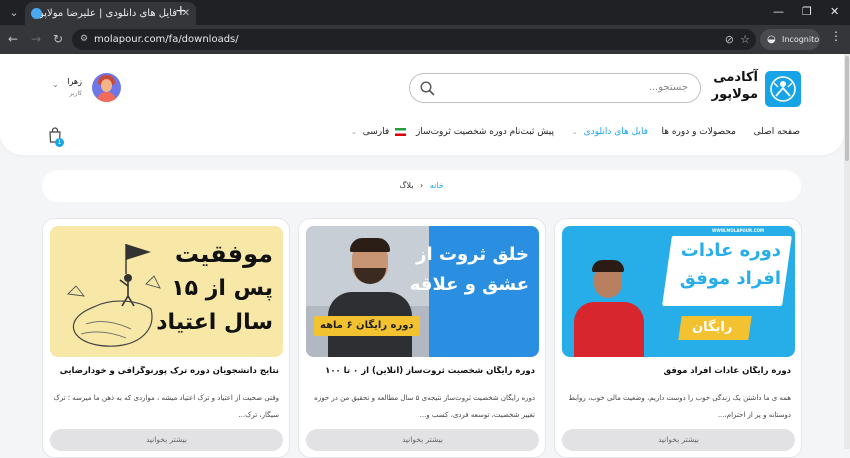 The height and width of the screenshot is (458, 850). What do you see at coordinates (738, 230) in the screenshot?
I see `thumb-site: WWW.MOLAPOUR.COM` at bounding box center [738, 230].